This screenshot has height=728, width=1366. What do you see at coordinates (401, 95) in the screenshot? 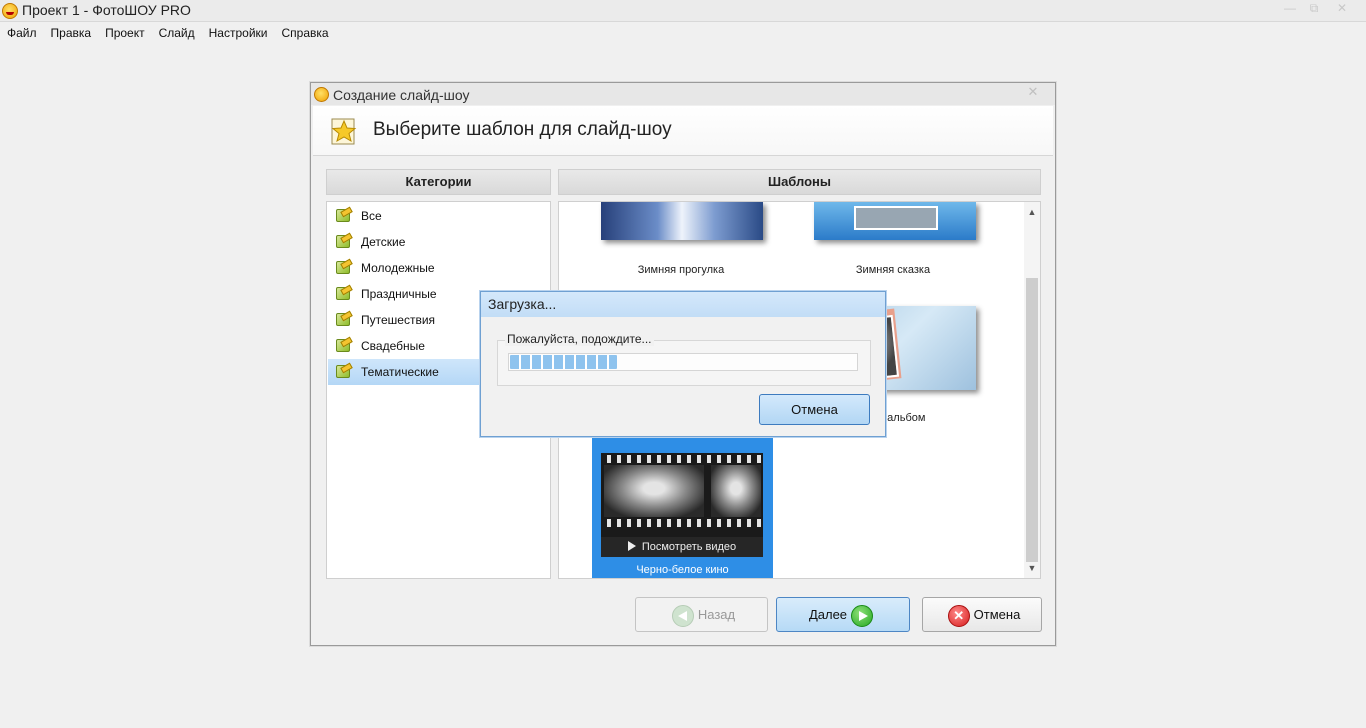
I see `wizard-title: Создание слайд-шоу` at bounding box center [401, 95].